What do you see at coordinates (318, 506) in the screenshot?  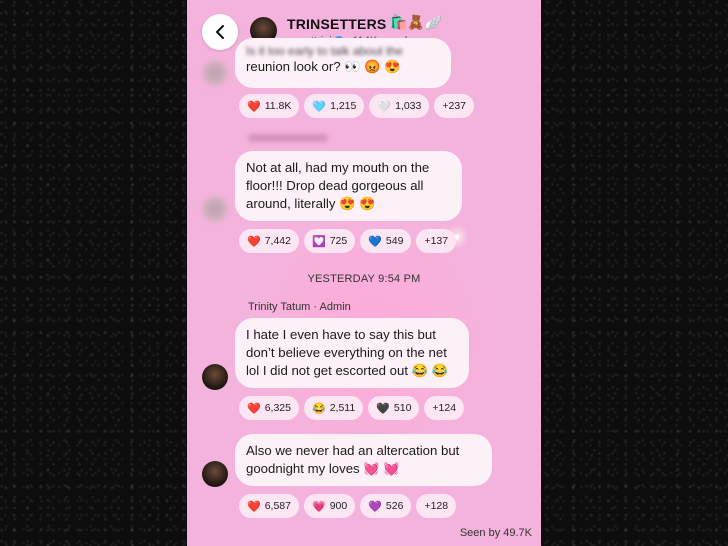 I see `pink-heart-icon: 💗` at bounding box center [318, 506].